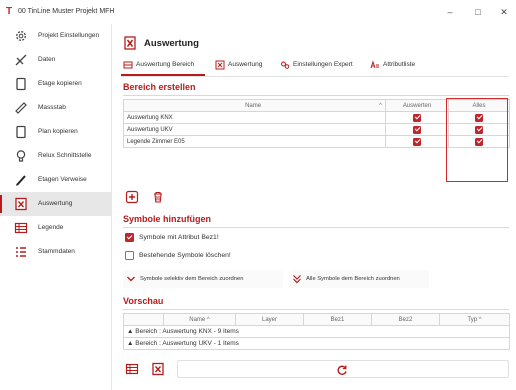 The image size is (516, 390). Describe the element at coordinates (179, 237) in the screenshot. I see `option-label: Symbole mit Attribut Bez1!` at that location.